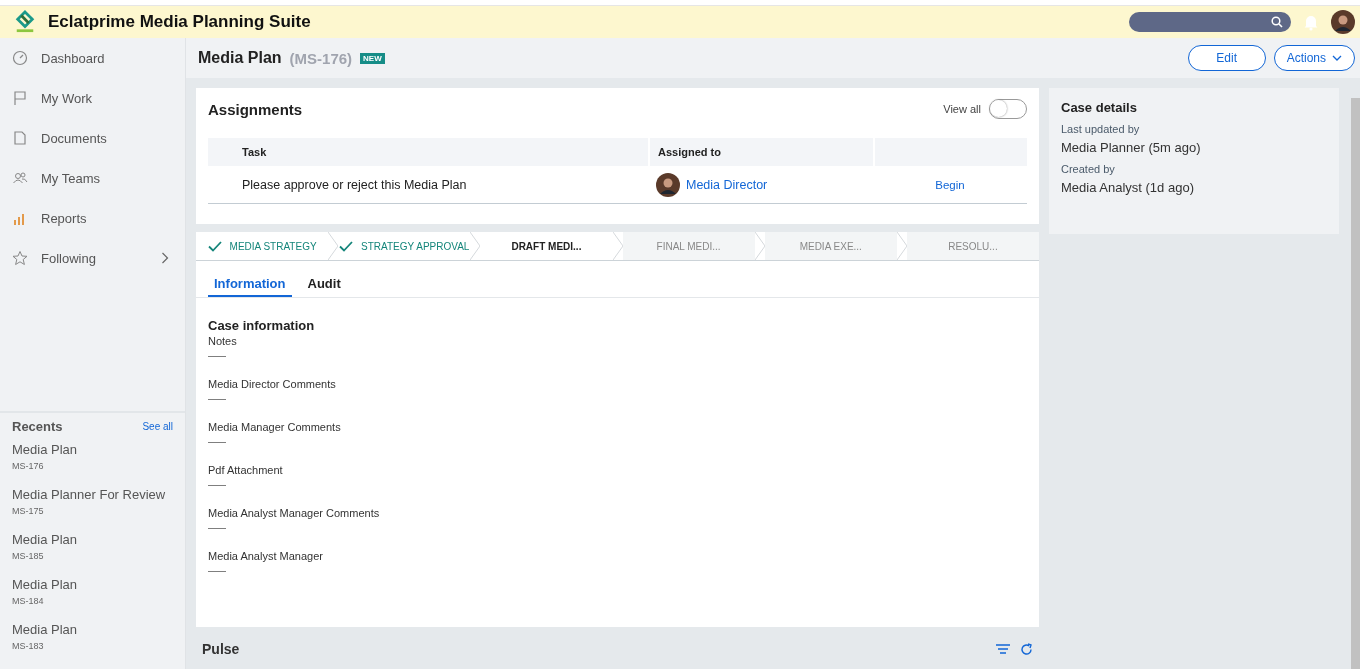 The width and height of the screenshot is (1360, 669). I want to click on begin-link: Begin, so click(950, 184).